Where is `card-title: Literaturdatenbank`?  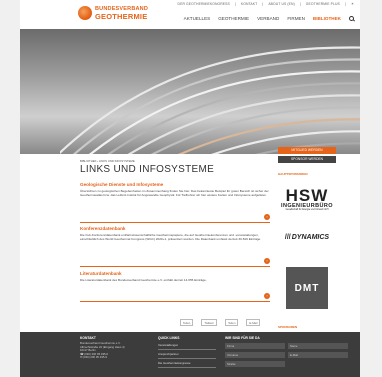 card-title: Literaturdatenbank is located at coordinates (175, 273).